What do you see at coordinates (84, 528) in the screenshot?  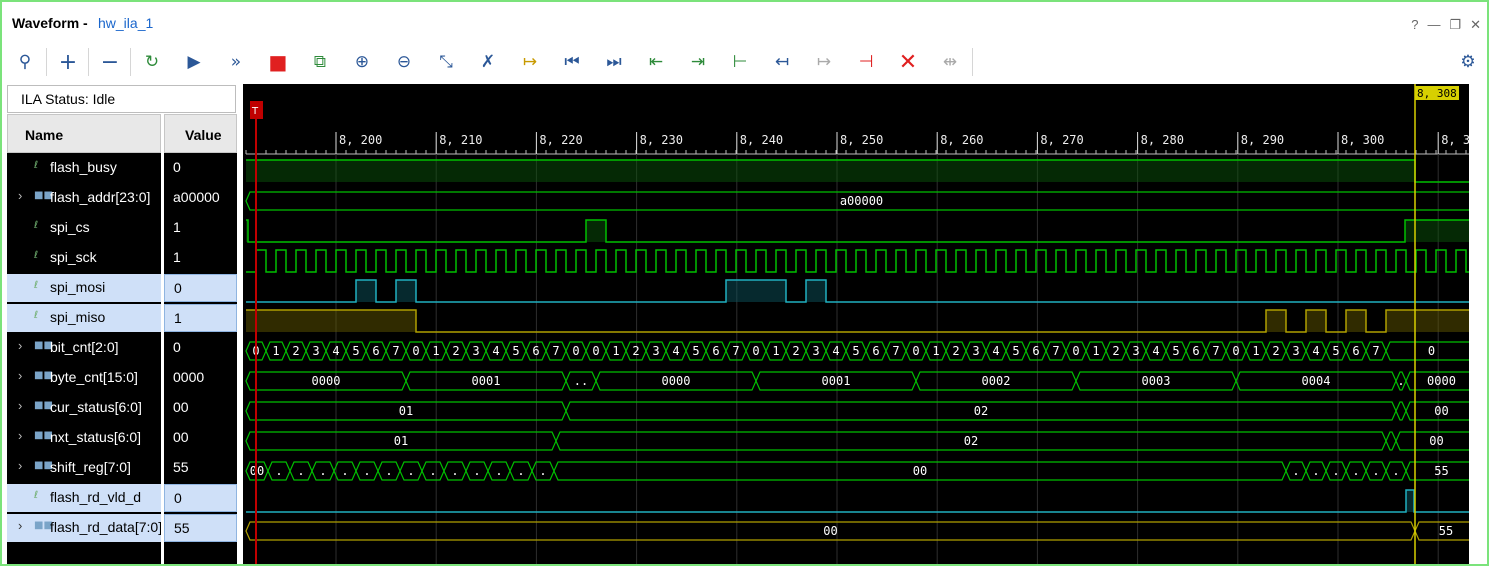 I see `signal-row: › ■■ flash_rd_data[7:0]` at bounding box center [84, 528].